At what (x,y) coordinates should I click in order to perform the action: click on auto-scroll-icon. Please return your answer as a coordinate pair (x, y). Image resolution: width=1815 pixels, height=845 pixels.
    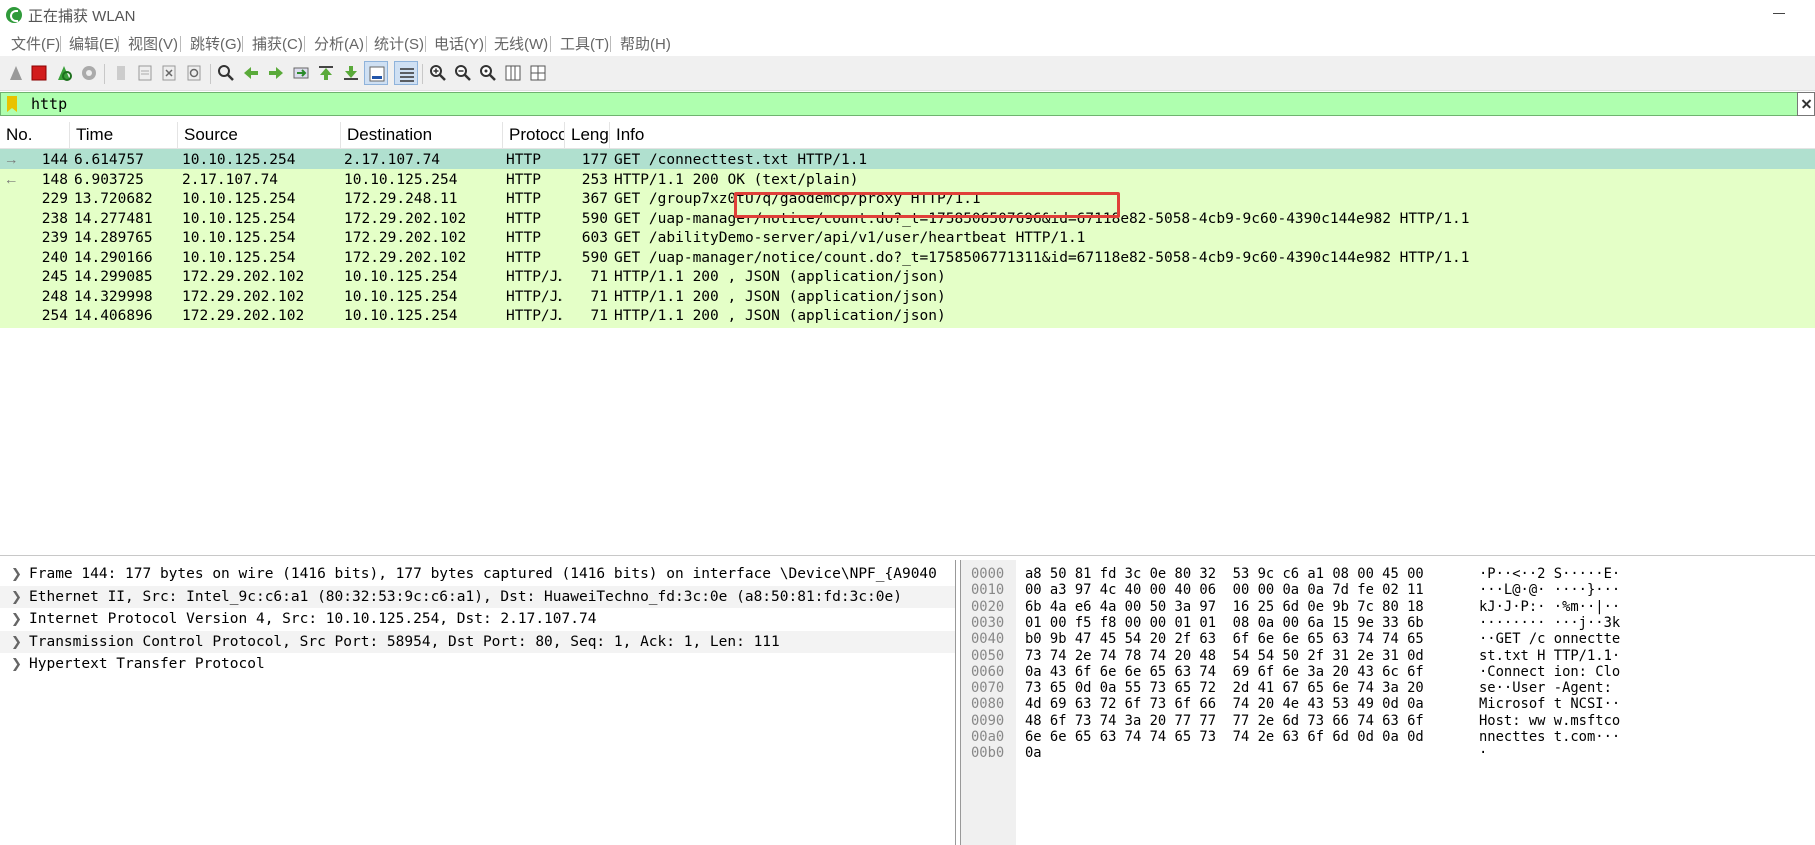
    Looking at the image, I should click on (376, 73).